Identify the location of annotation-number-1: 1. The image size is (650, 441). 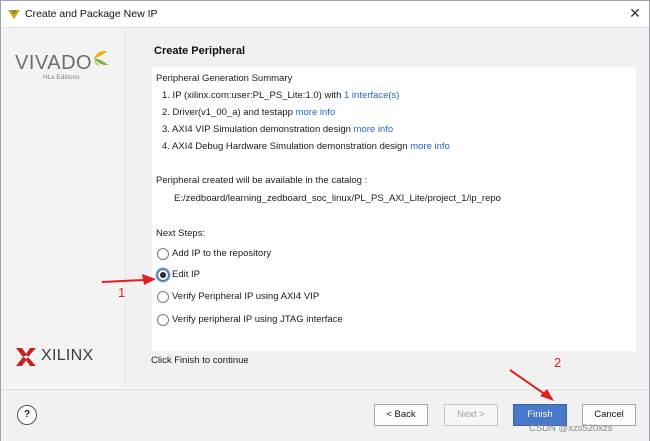
(122, 292).